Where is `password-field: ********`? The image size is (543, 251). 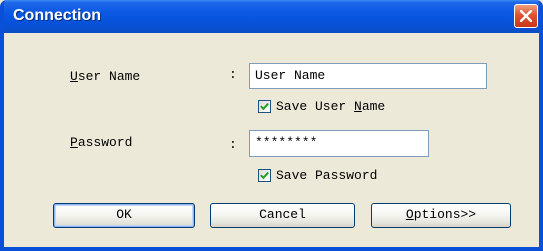 password-field: ******** is located at coordinates (339, 143).